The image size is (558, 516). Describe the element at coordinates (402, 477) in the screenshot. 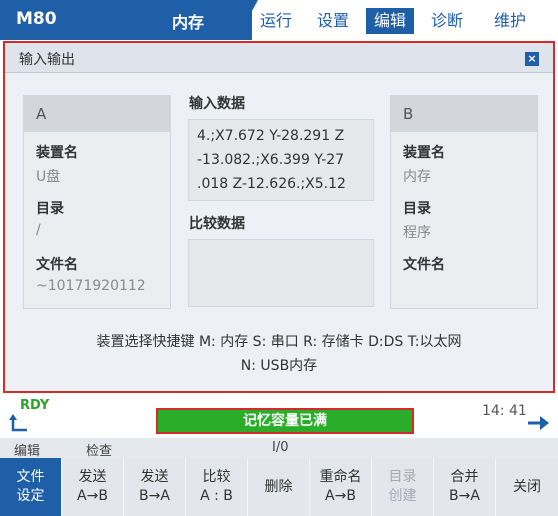

I see `softkey-label: 目录` at that location.